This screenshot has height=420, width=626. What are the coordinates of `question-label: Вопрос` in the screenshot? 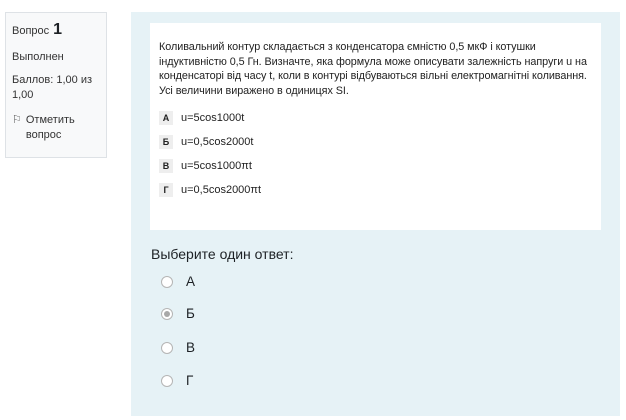 It's located at (31, 31).